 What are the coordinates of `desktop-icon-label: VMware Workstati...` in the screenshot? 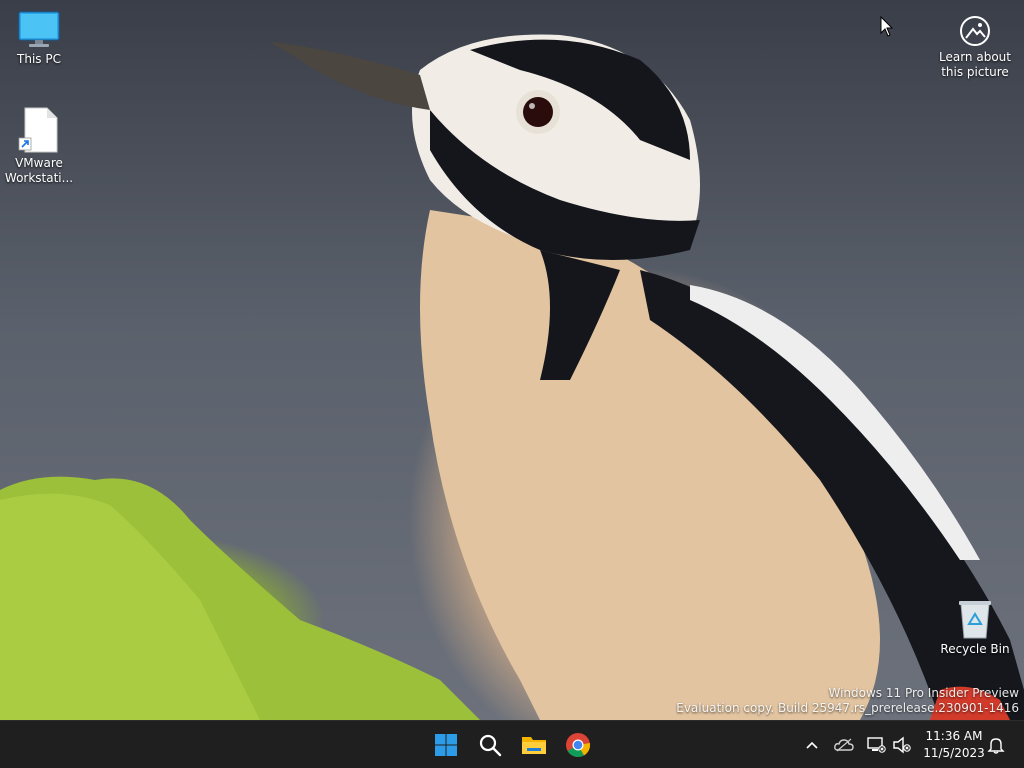 It's located at (39, 170).